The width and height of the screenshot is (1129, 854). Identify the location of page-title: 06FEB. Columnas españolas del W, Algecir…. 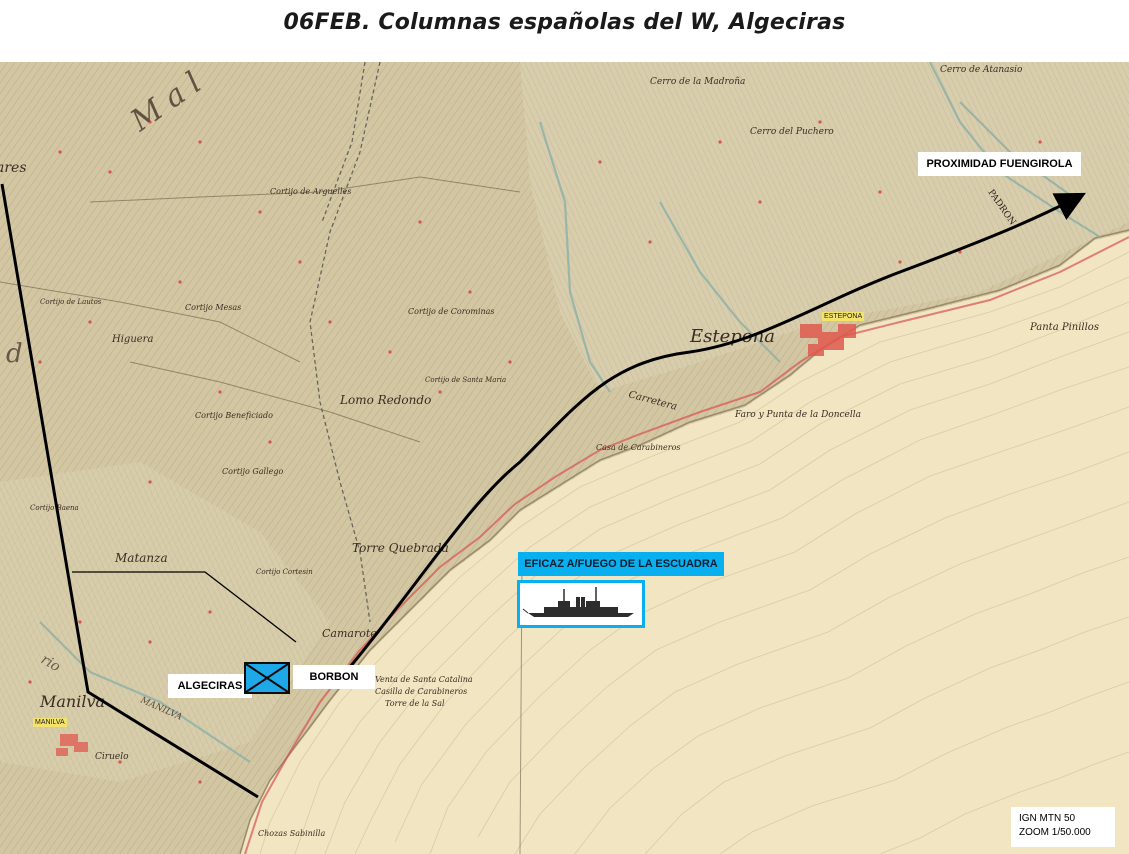
(564, 22).